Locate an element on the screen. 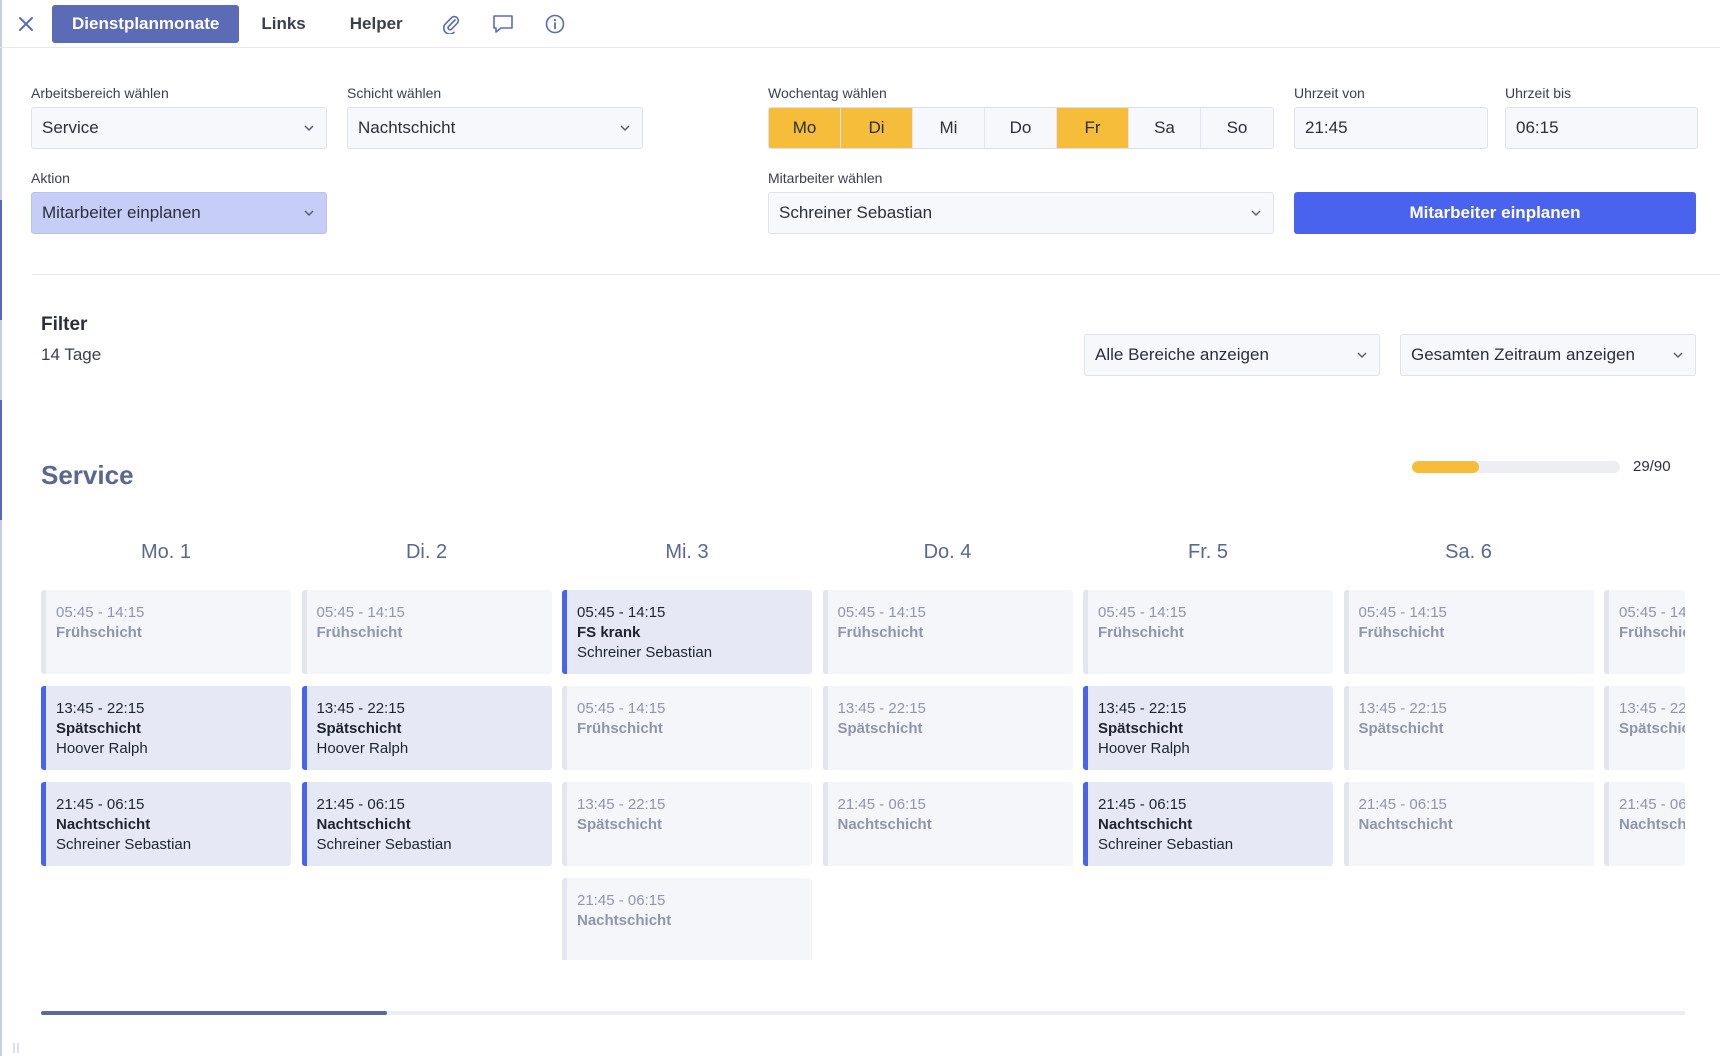 Image resolution: width=1720 pixels, height=1056 pixels. schicht-value: Nachtschicht is located at coordinates (407, 127).